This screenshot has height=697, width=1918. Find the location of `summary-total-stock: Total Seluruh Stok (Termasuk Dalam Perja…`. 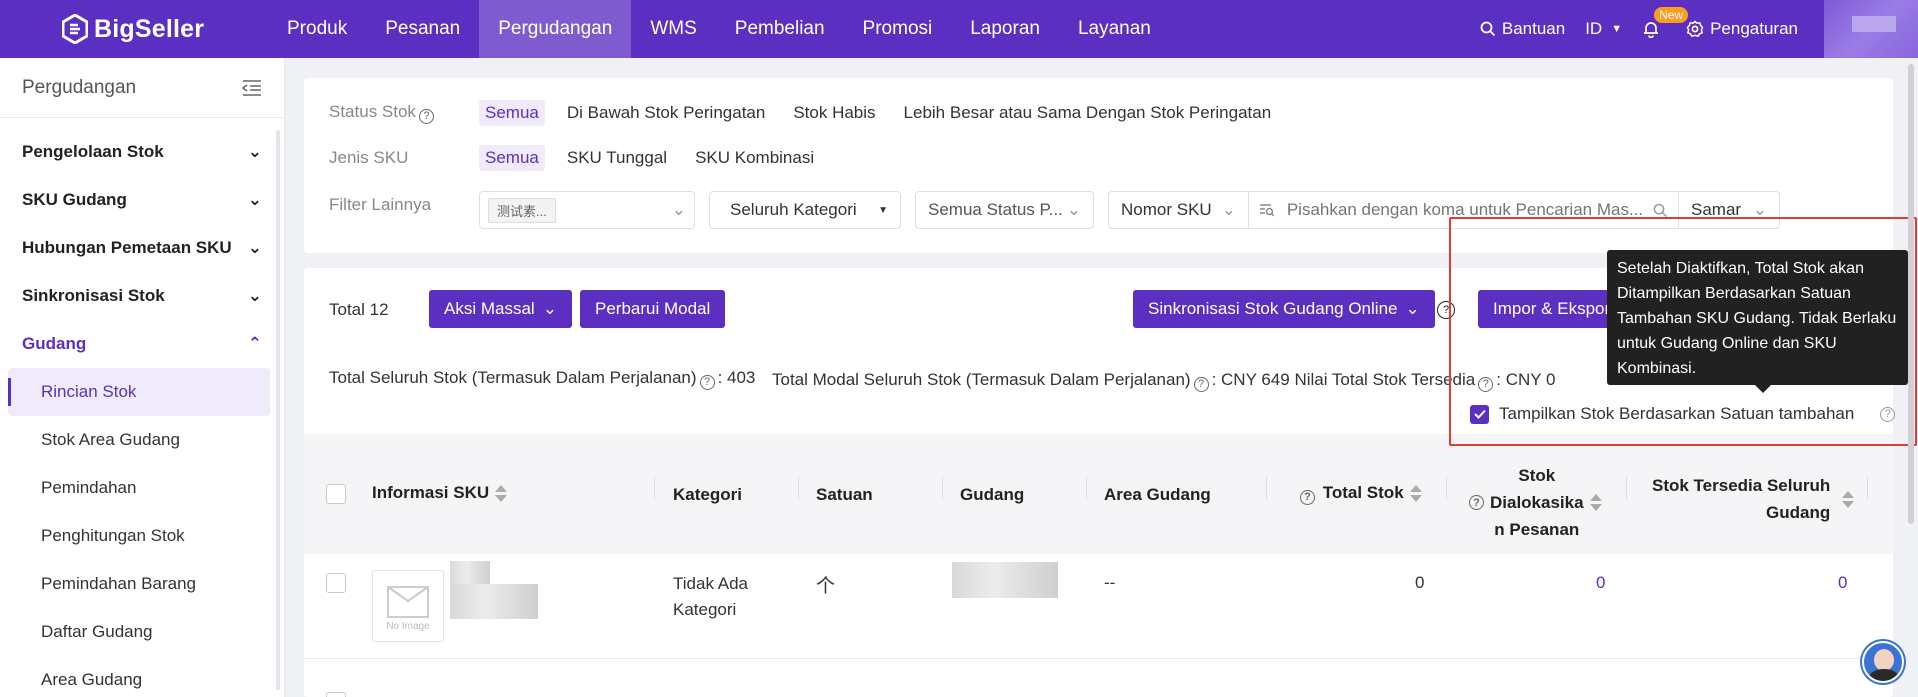

summary-total-stock: Total Seluruh Stok (Termasuk Dalam Perja… is located at coordinates (542, 379).